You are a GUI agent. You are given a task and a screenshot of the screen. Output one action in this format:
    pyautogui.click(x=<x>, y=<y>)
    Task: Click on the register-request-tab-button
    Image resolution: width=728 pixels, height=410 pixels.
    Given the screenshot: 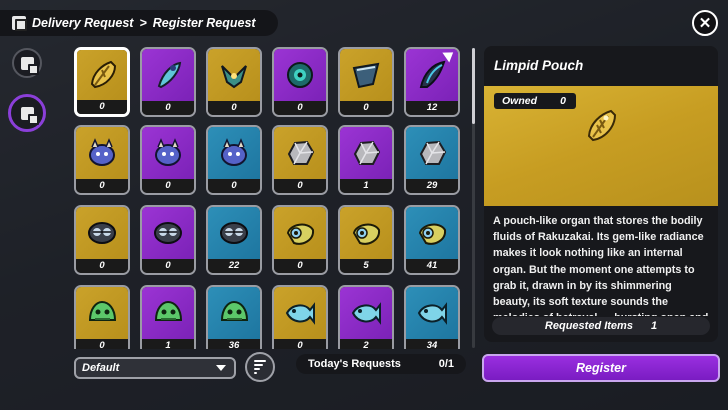 What is the action you would take?
    pyautogui.click(x=27, y=113)
    